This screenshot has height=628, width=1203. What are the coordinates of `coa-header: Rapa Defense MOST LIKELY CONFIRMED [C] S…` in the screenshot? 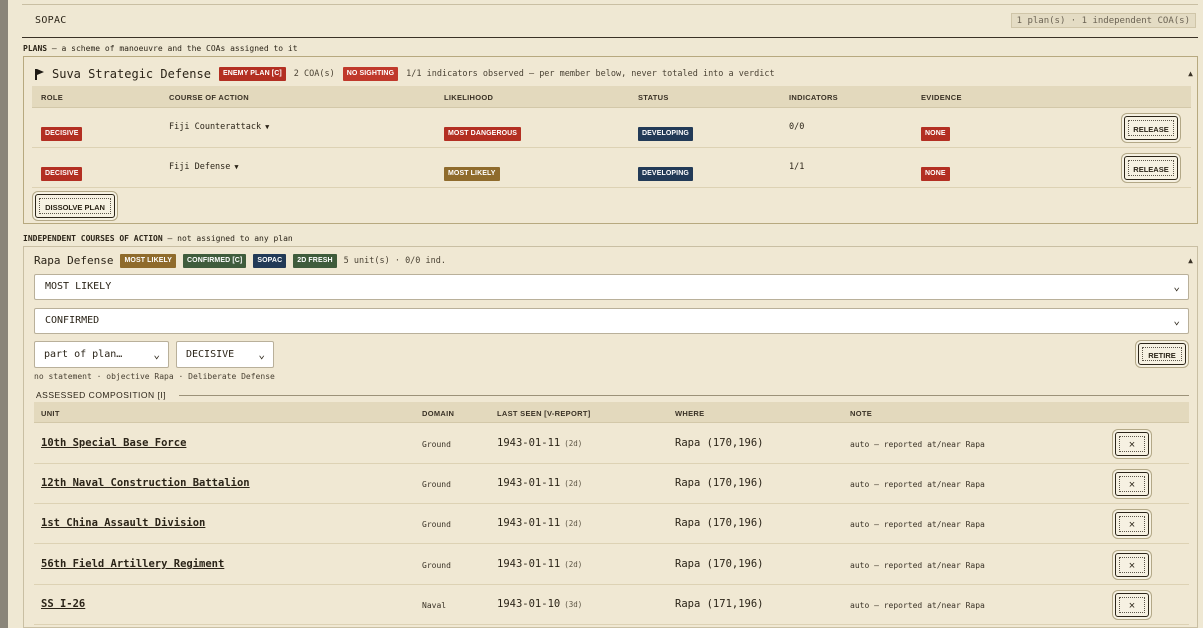 It's located at (240, 260).